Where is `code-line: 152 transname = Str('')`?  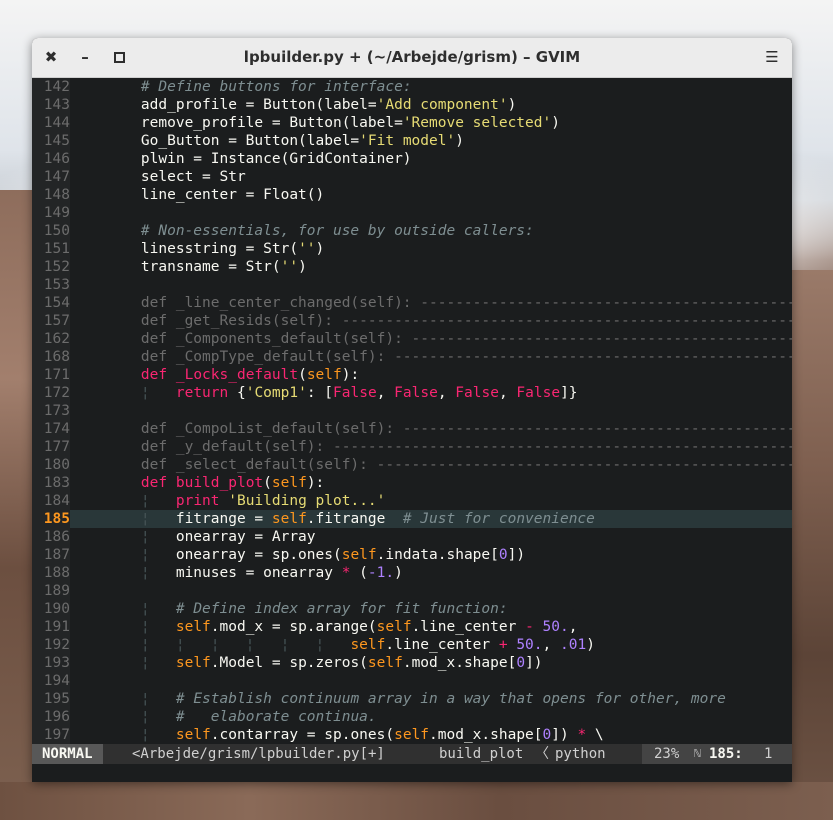 code-line: 152 transname = Str('') is located at coordinates (412, 267).